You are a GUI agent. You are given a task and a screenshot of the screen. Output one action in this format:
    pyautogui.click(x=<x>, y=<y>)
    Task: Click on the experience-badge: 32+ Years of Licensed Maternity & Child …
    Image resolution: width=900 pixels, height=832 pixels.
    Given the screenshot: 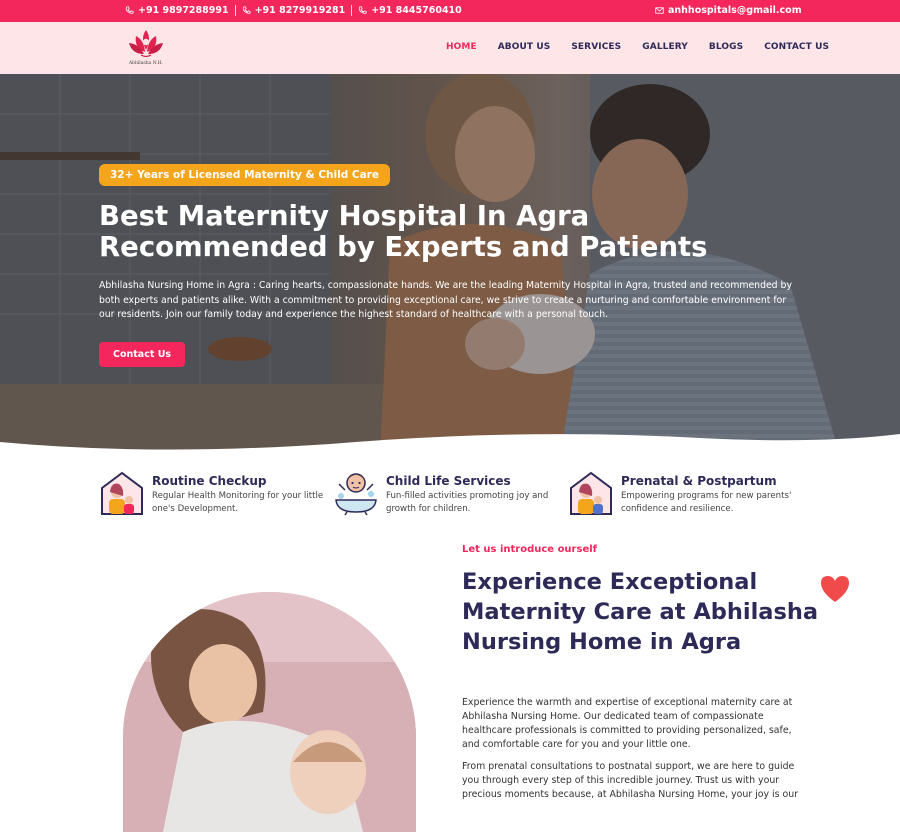 What is the action you would take?
    pyautogui.click(x=244, y=175)
    